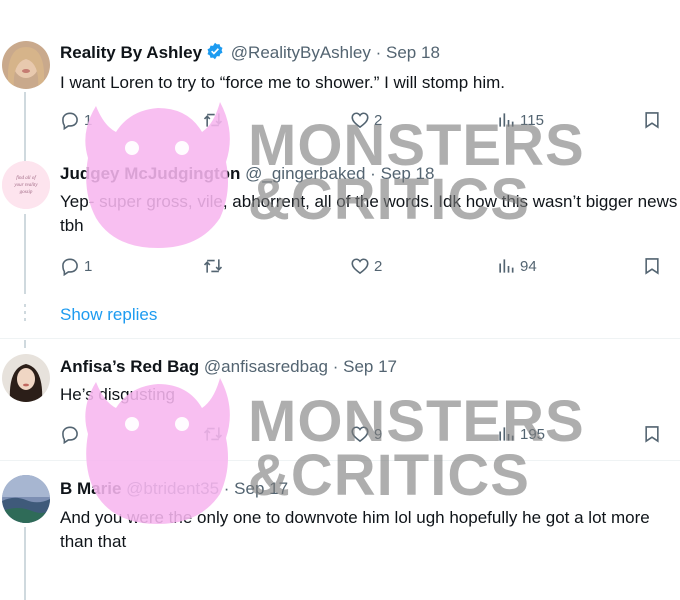  I want to click on author-handle: @btrident35, so click(172, 488).